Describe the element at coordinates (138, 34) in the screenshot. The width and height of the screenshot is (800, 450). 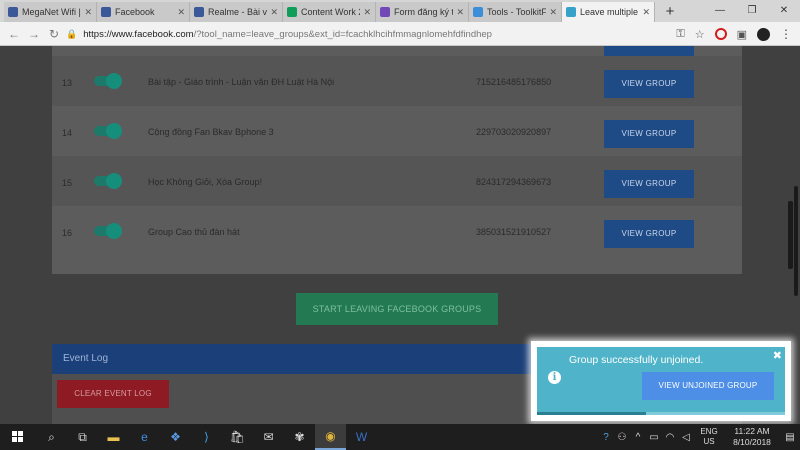
I see `url-host: https://www.facebook.com` at that location.